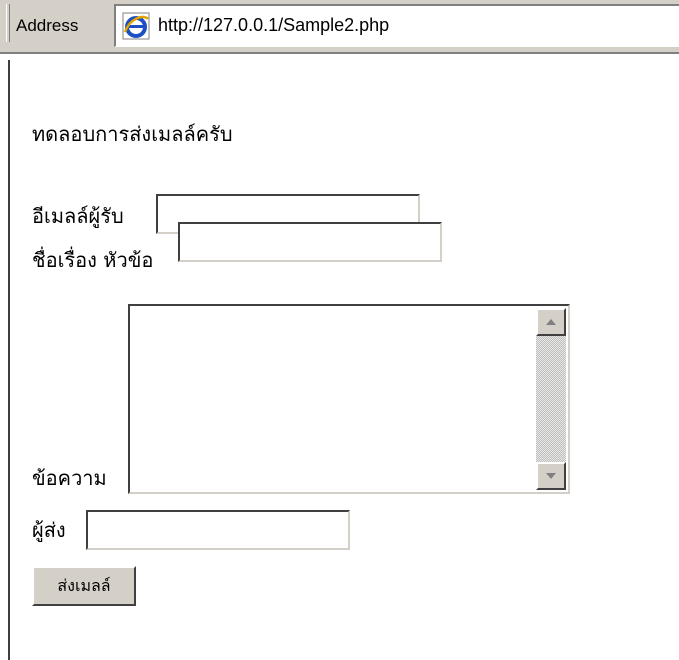 The height and width of the screenshot is (660, 679). What do you see at coordinates (49, 530) in the screenshot?
I see `sender-label: ผู้ส่ง` at bounding box center [49, 530].